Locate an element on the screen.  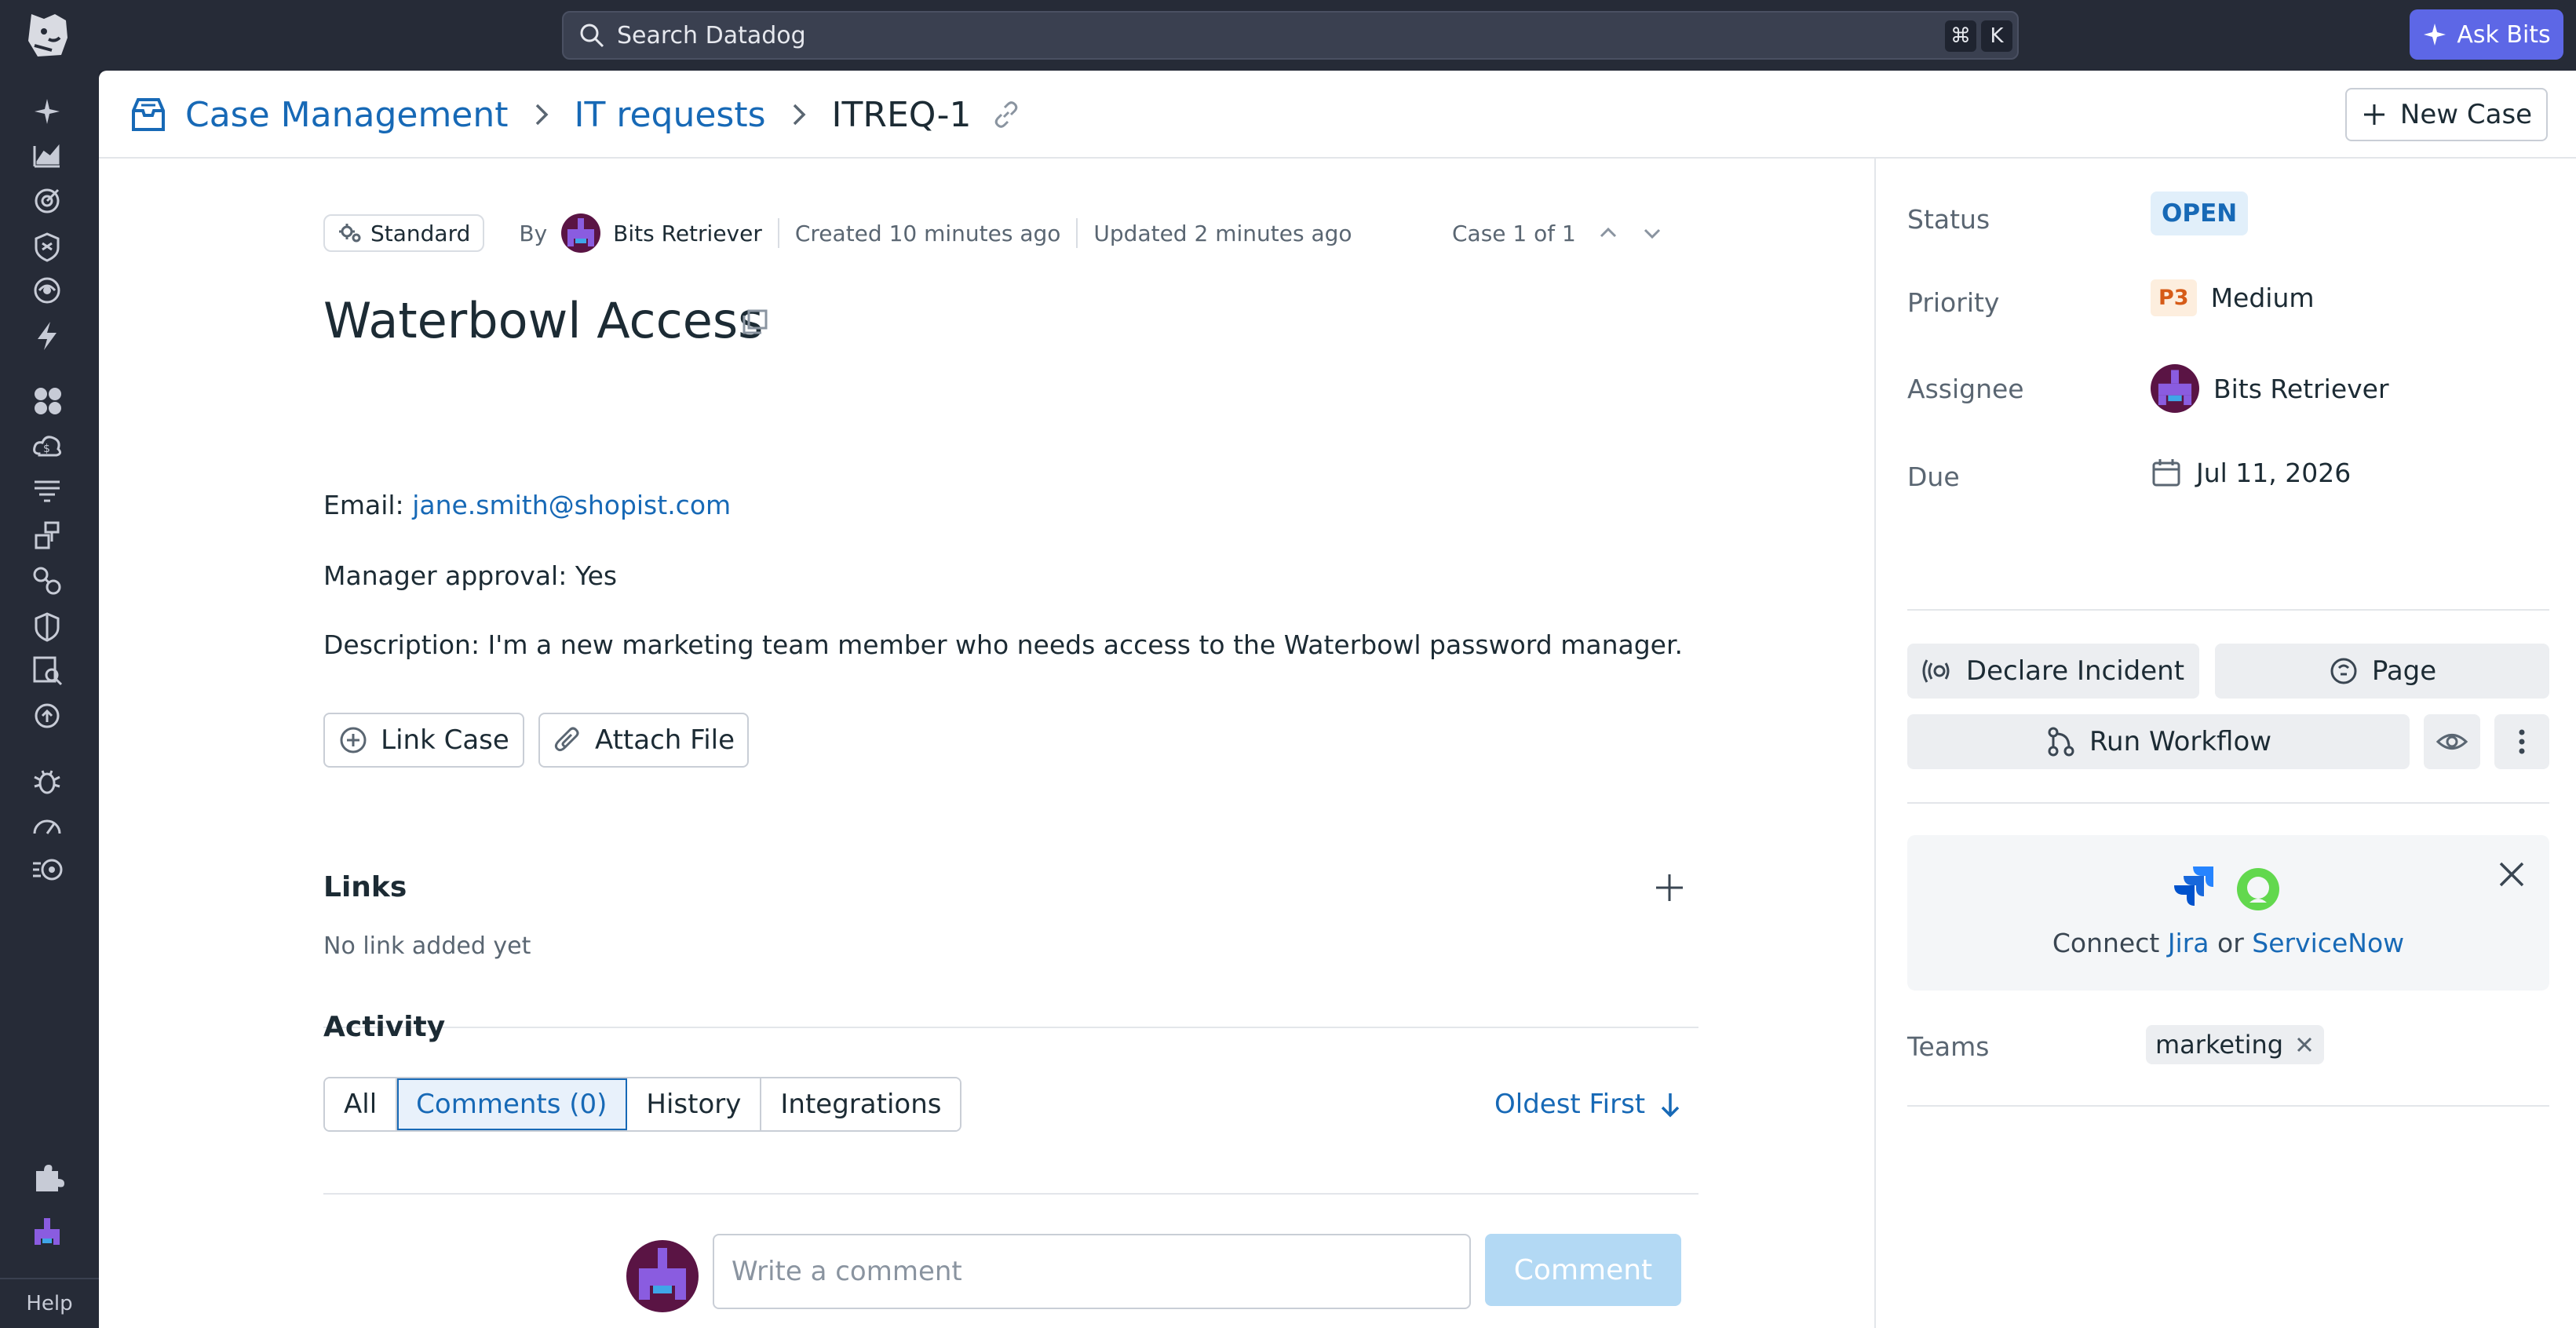
top-bar: Search Datadog ⌘ K Ask Bits is located at coordinates (1288, 36).